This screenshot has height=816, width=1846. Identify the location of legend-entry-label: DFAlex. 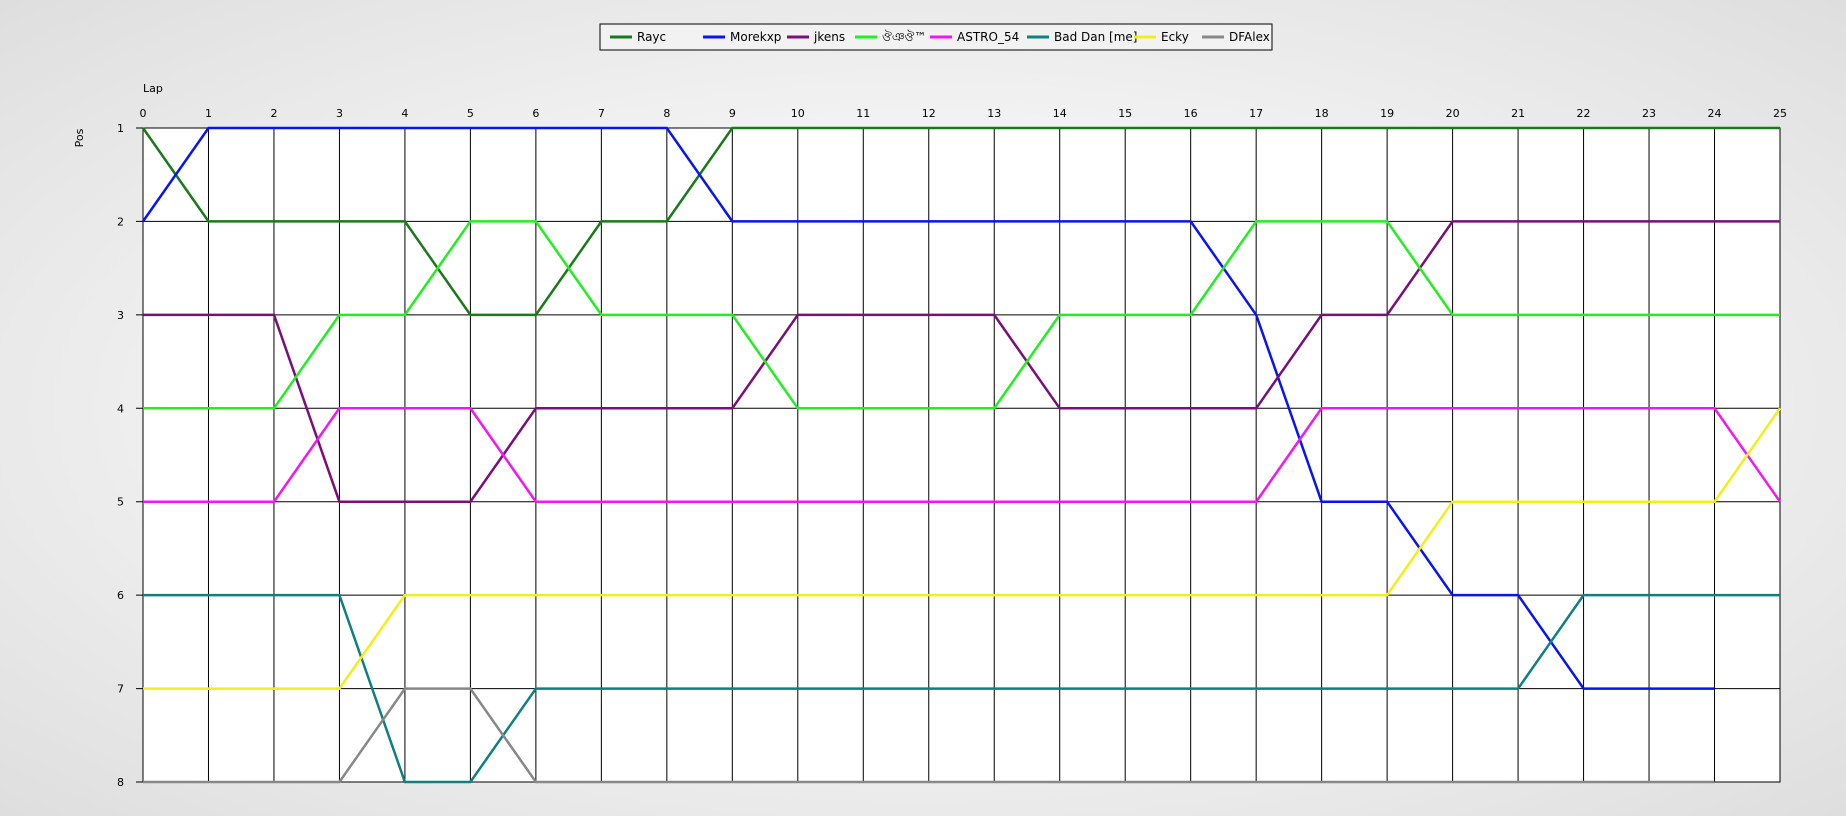
(1249, 37).